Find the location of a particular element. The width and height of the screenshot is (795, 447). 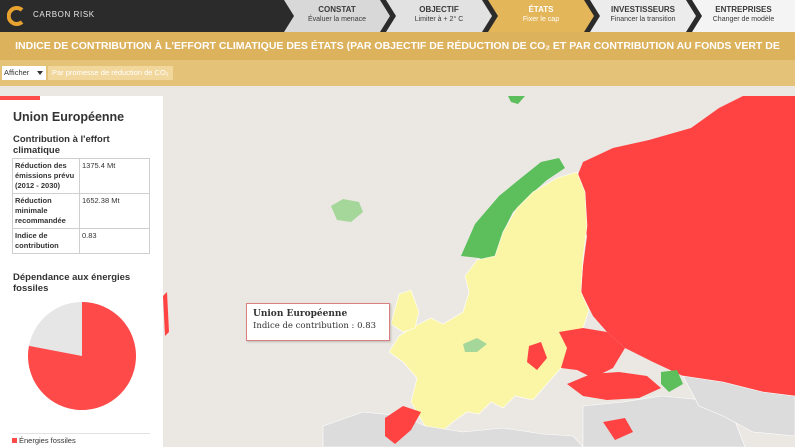

step-subtitle: Fixer le cap is located at coordinates (541, 19).